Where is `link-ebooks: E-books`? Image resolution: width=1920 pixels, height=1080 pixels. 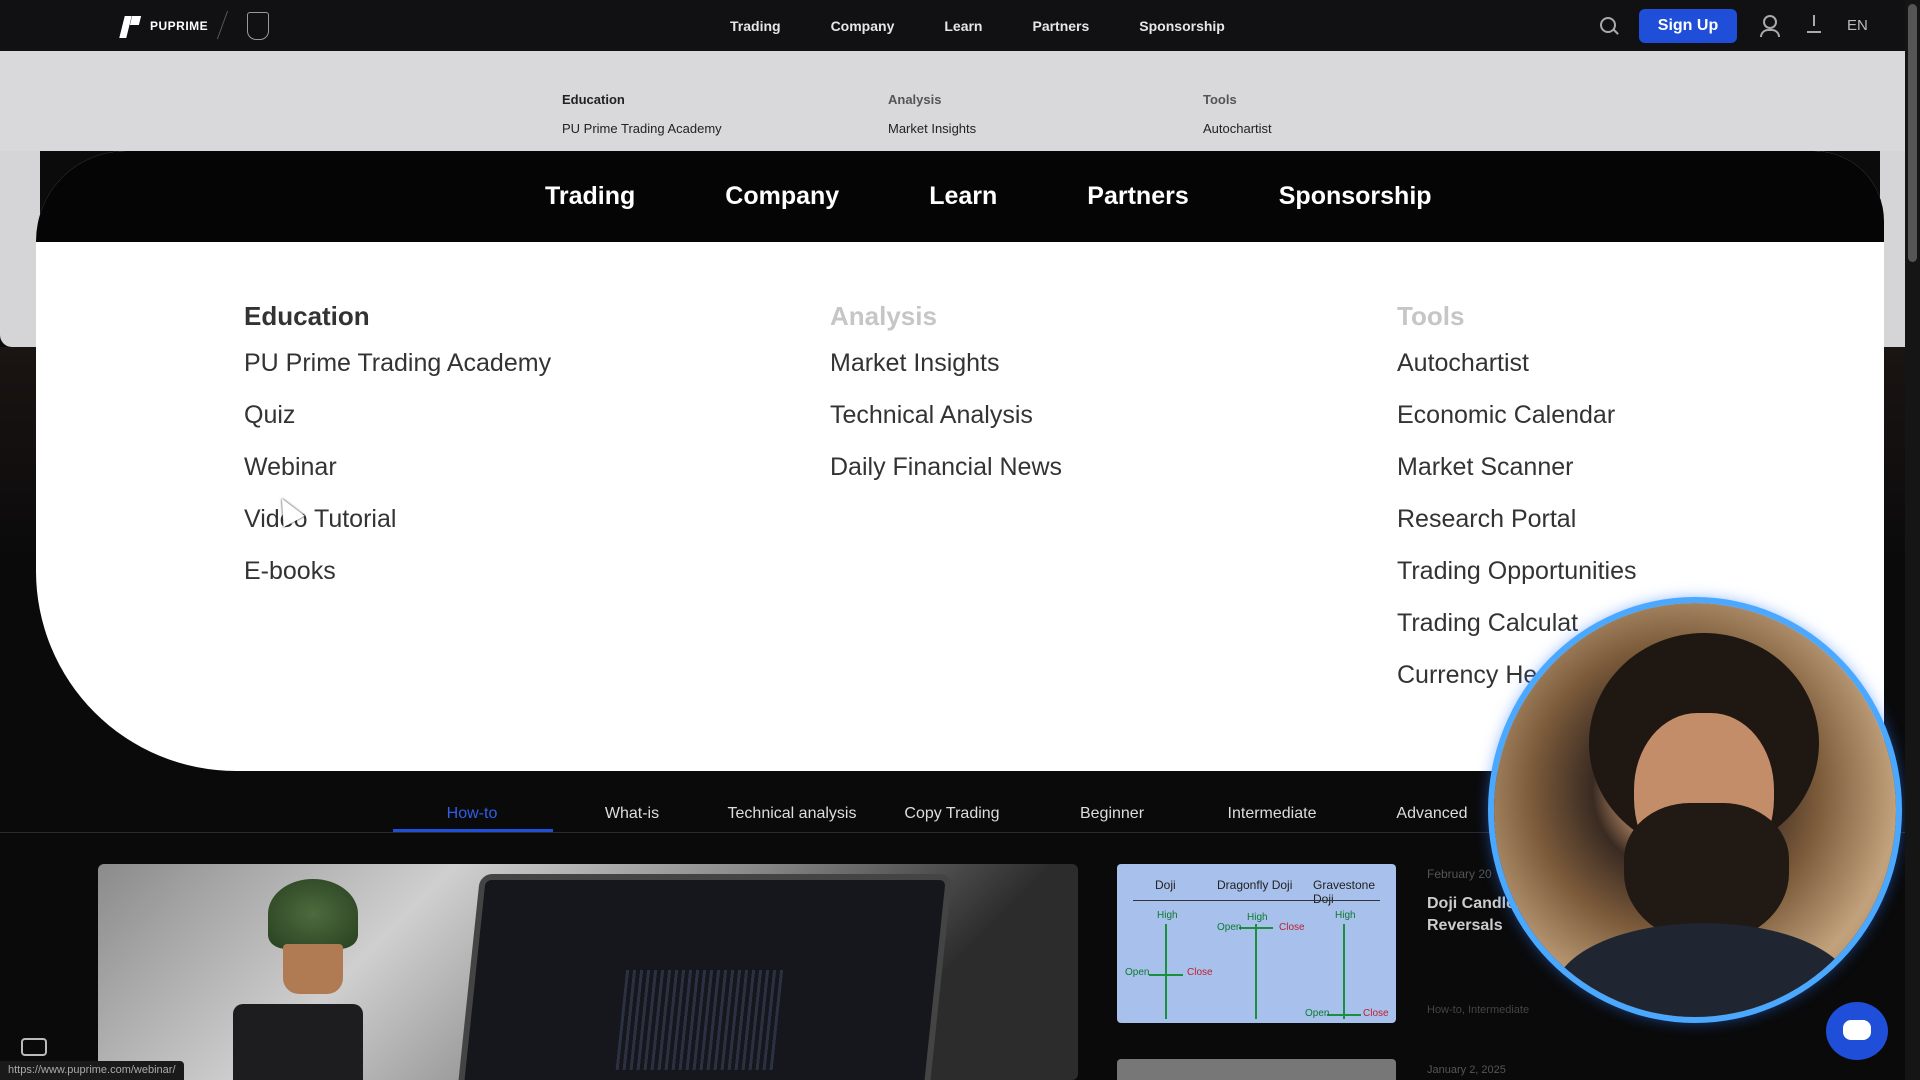 link-ebooks: E-books is located at coordinates (397, 580).